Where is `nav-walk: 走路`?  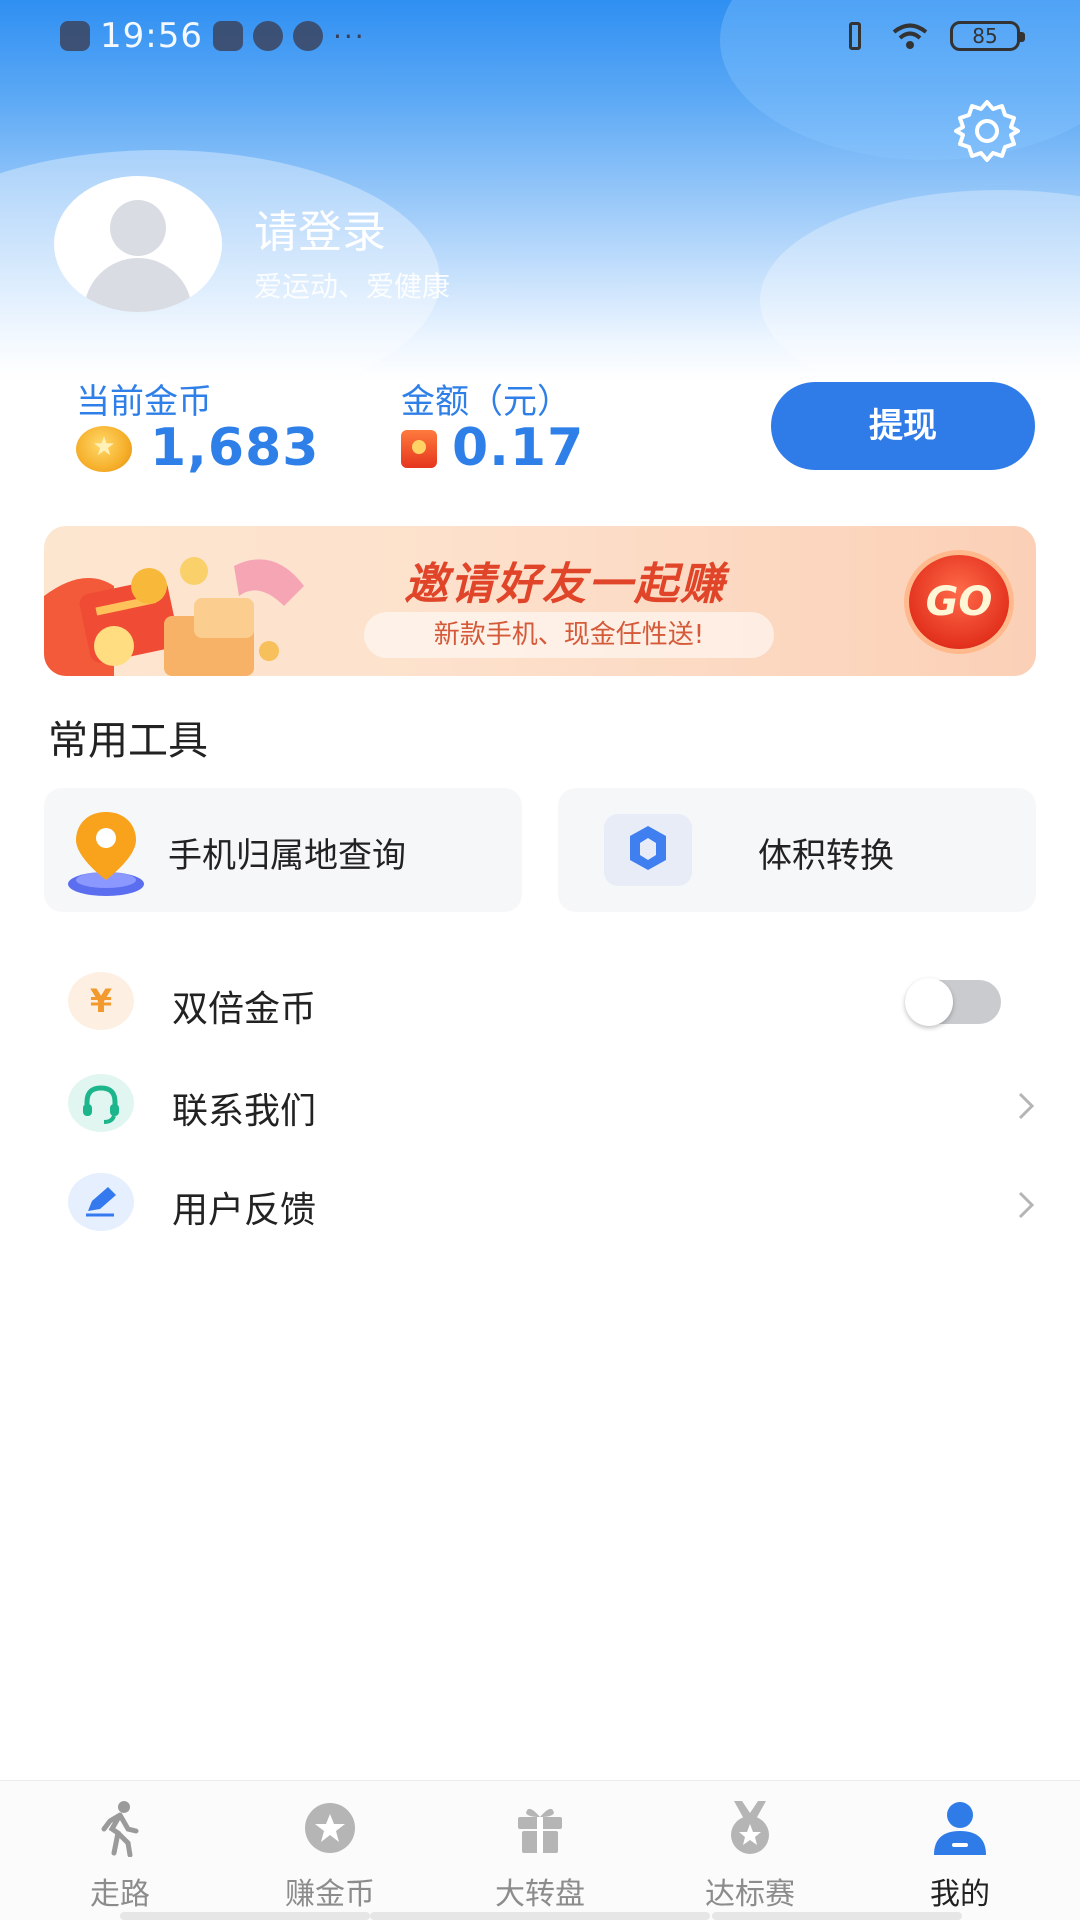 nav-walk: 走路 is located at coordinates (120, 1850).